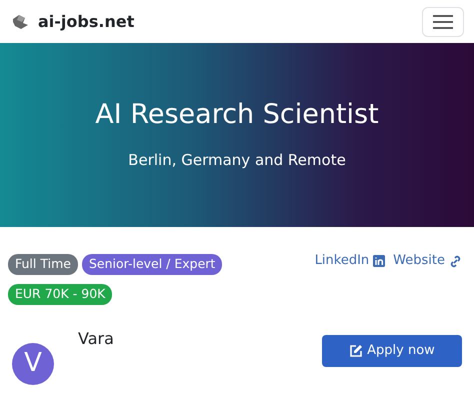 This screenshot has height=414, width=474. I want to click on edit-icon, so click(356, 351).